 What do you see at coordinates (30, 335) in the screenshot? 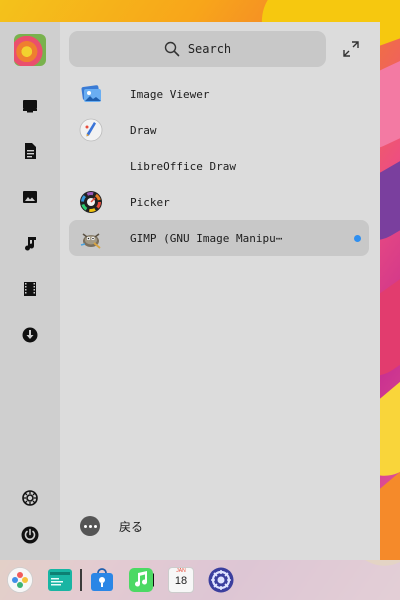
I see `download-icon` at bounding box center [30, 335].